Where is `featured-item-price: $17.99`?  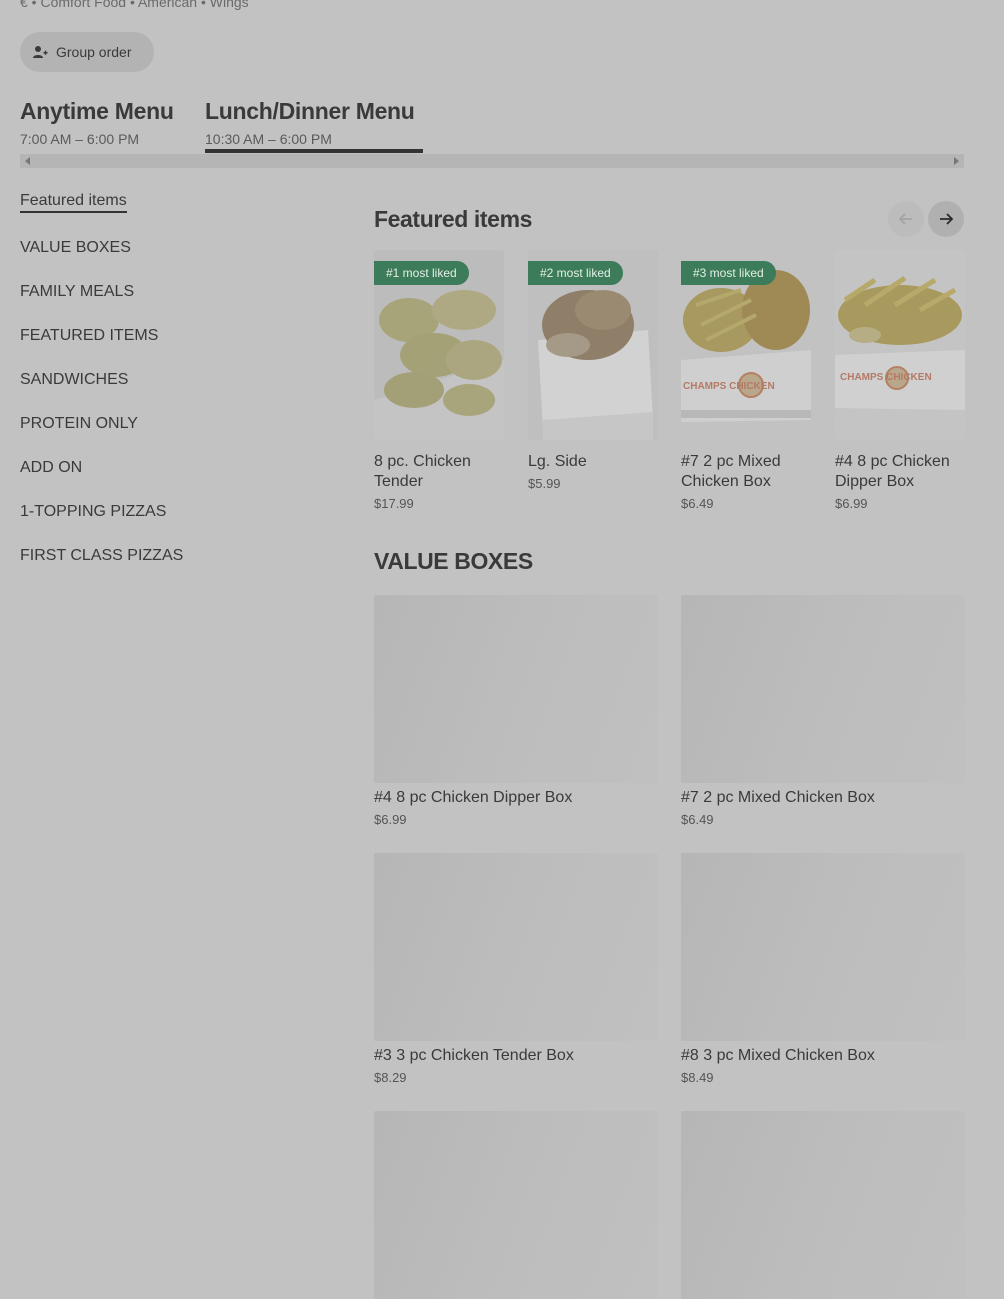
featured-item-price: $17.99 is located at coordinates (394, 503).